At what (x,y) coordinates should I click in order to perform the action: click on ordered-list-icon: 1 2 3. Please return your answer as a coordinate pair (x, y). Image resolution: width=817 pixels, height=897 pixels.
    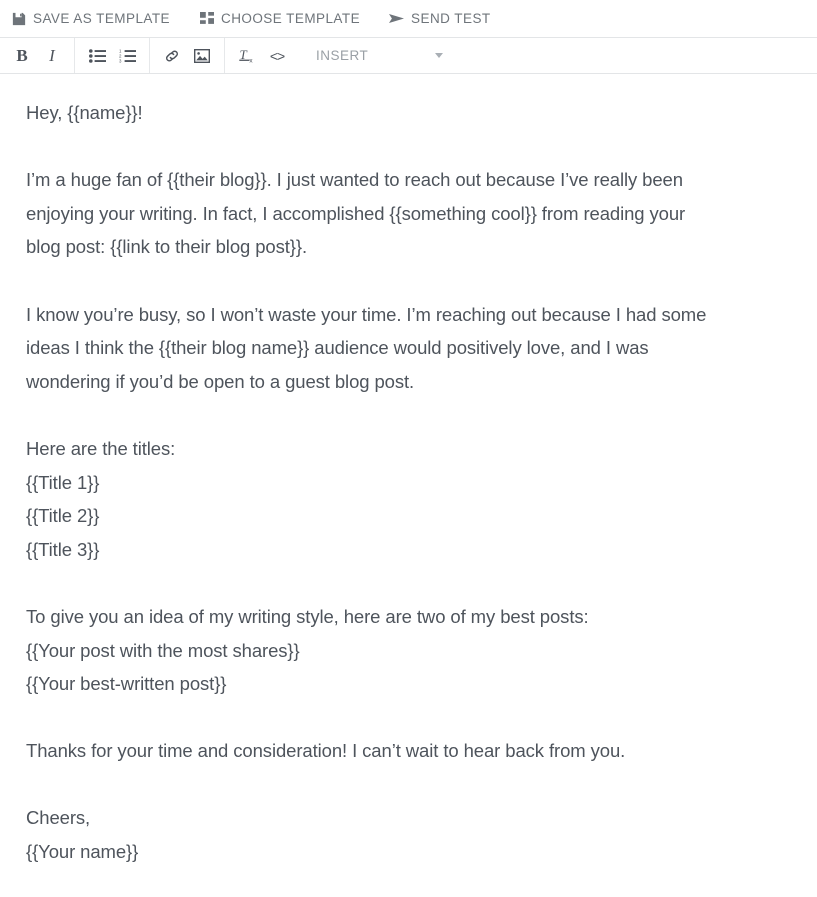
    Looking at the image, I should click on (127, 56).